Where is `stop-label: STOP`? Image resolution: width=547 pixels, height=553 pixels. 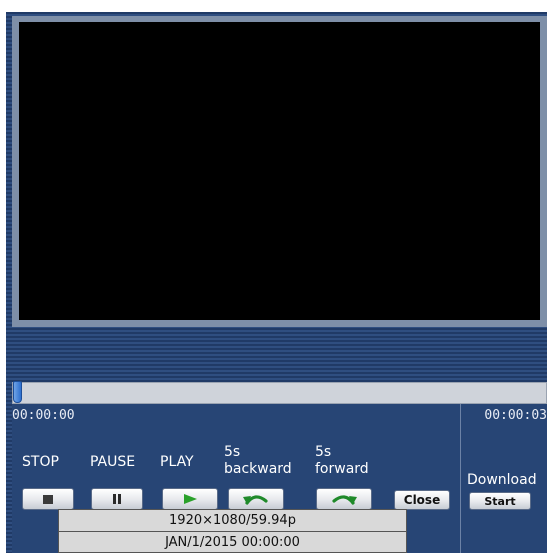
stop-label: STOP is located at coordinates (40, 462).